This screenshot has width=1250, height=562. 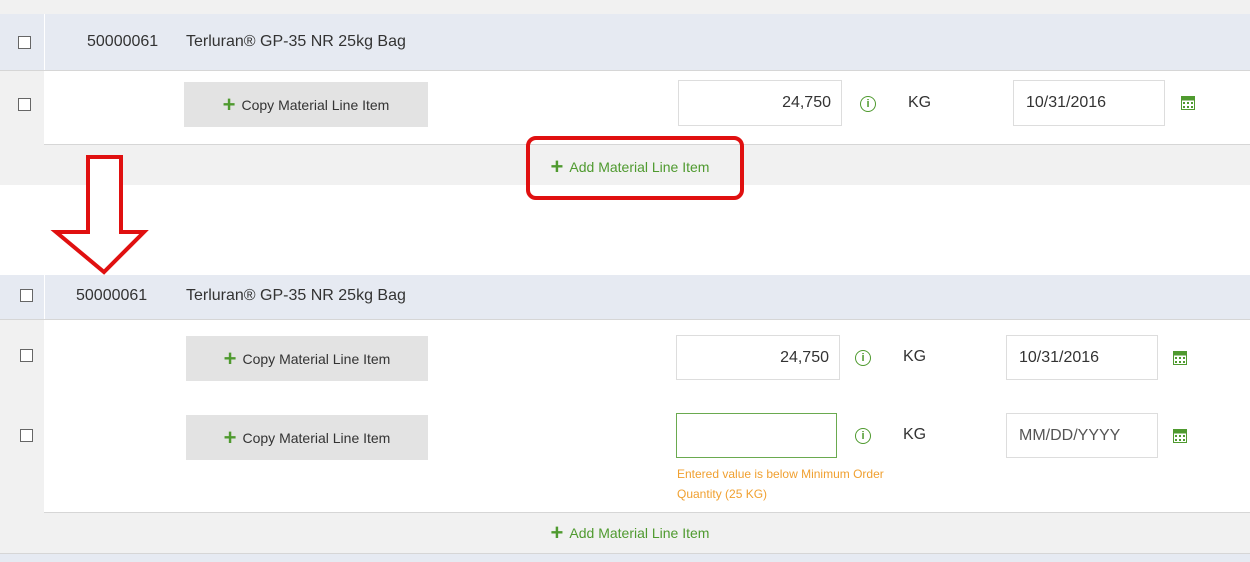 What do you see at coordinates (639, 533) in the screenshot?
I see `add-link-label: Add Material Line Item` at bounding box center [639, 533].